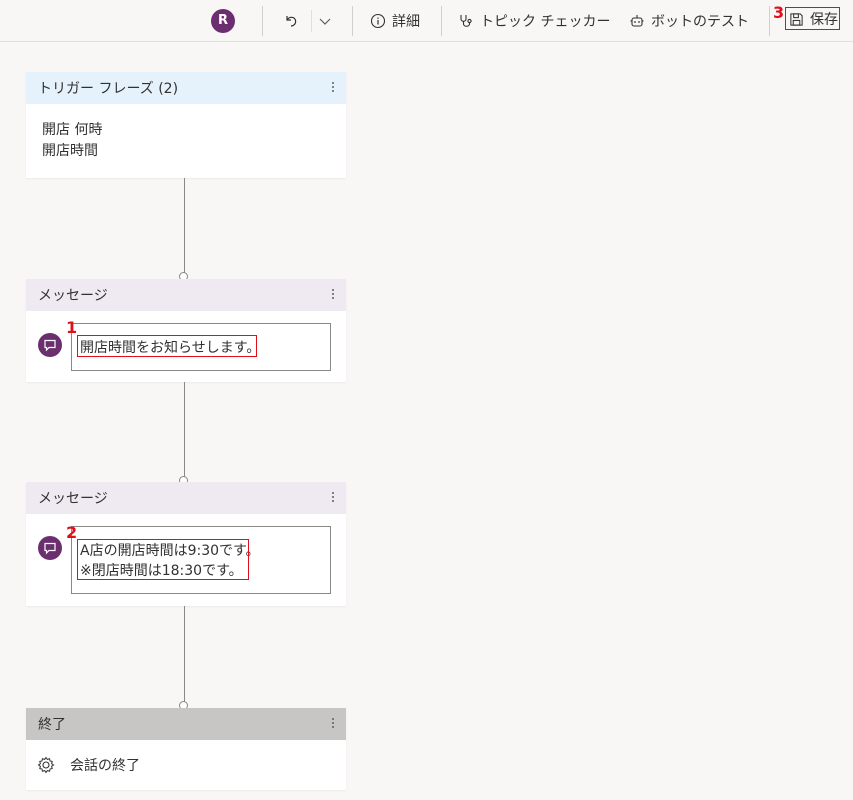  I want to click on step-number-3: 3, so click(779, 12).